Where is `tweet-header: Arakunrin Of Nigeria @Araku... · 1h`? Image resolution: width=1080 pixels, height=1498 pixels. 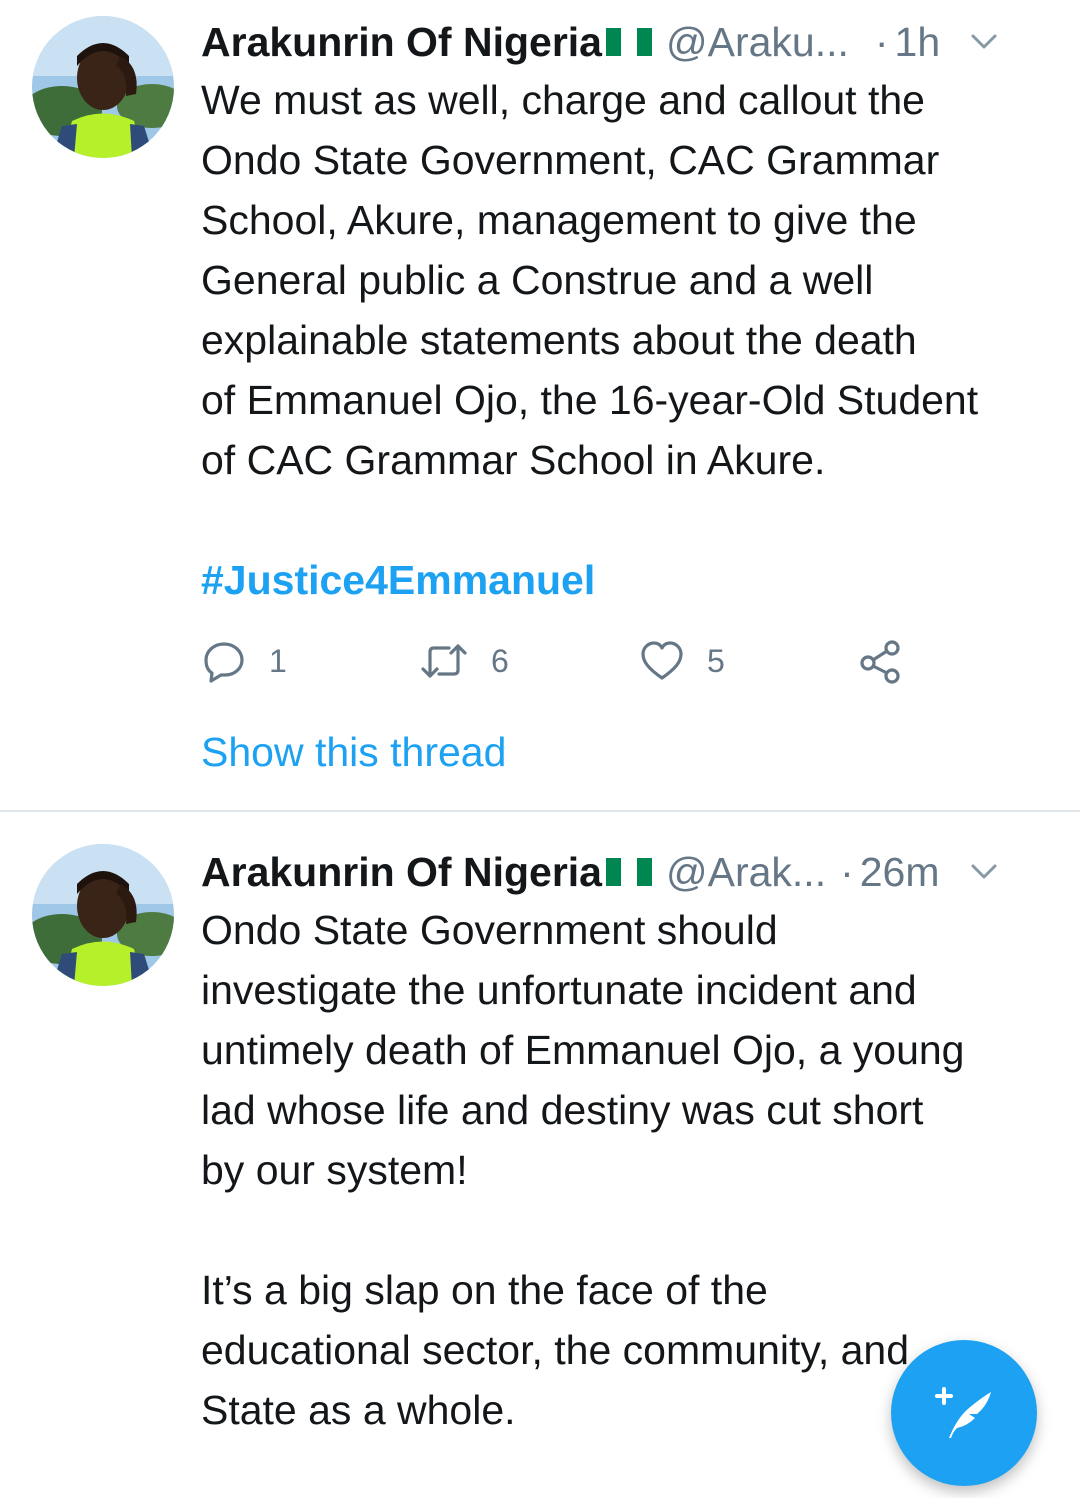
tweet-header: Arakunrin Of Nigeria @Araku... · 1h is located at coordinates (625, 42).